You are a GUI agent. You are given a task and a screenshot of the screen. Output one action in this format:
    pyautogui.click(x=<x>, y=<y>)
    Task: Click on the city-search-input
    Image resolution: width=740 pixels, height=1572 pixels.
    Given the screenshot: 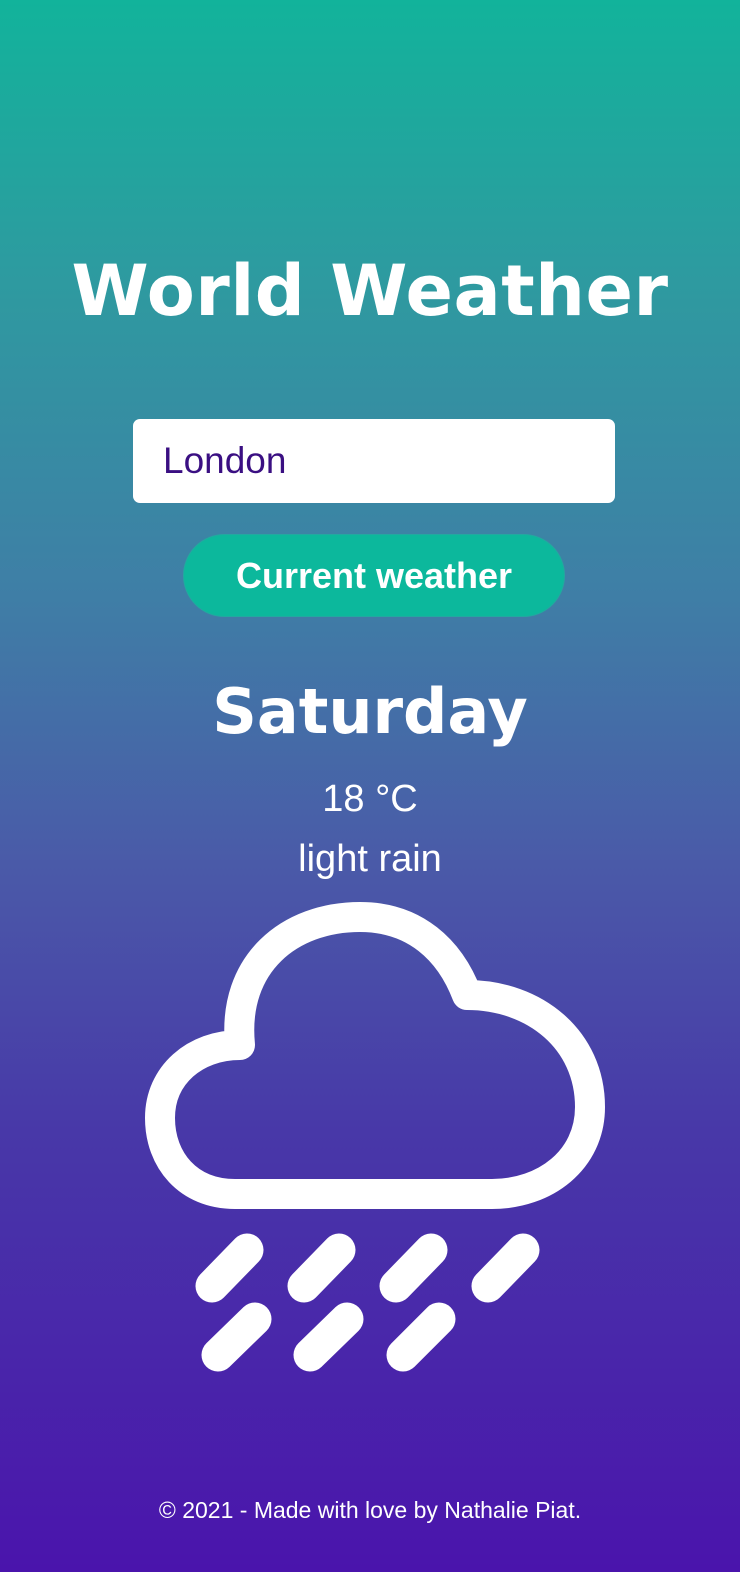 What is the action you would take?
    pyautogui.click(x=374, y=461)
    